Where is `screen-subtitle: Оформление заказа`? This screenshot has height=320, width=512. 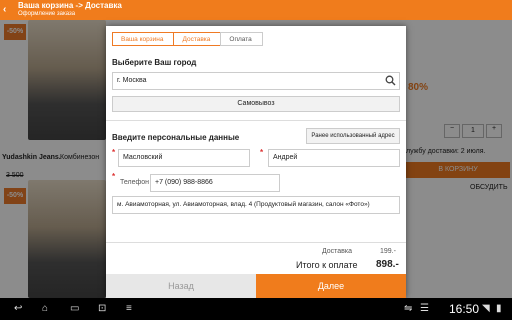 screen-subtitle: Оформление заказа is located at coordinates (47, 14).